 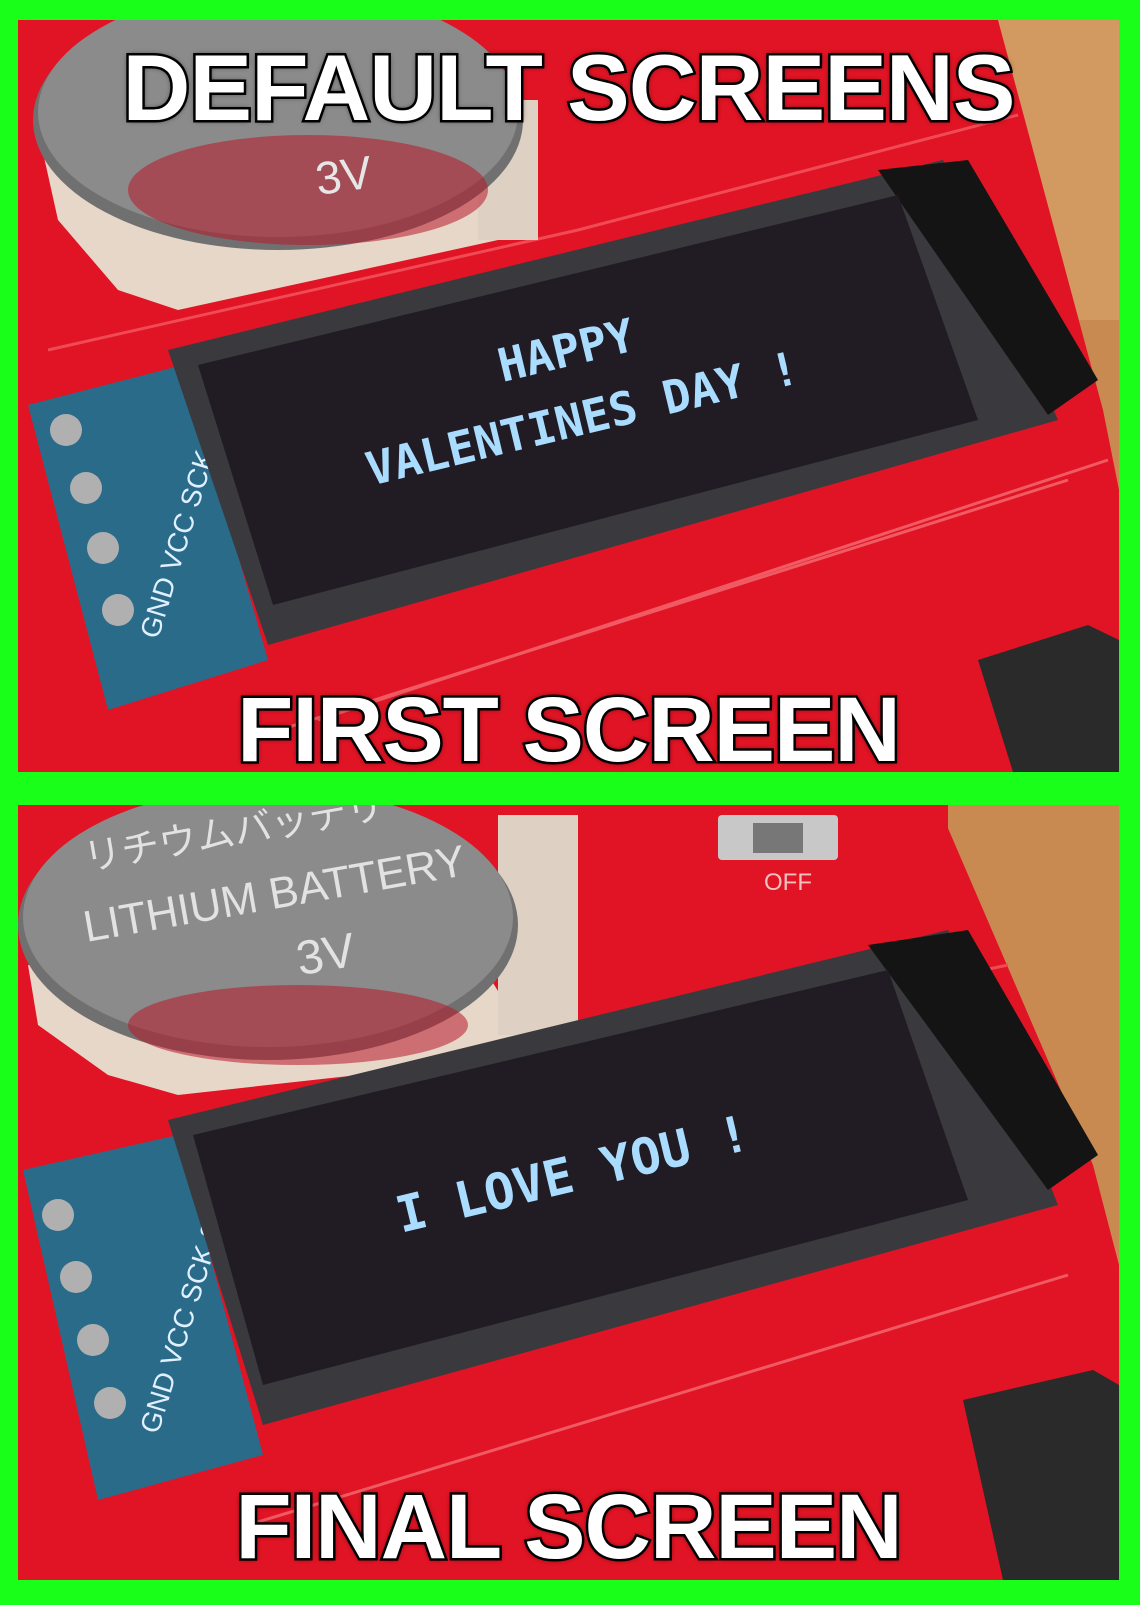 What do you see at coordinates (569, 1527) in the screenshot?
I see `final-screen-caption: FINAL SCREEN` at bounding box center [569, 1527].